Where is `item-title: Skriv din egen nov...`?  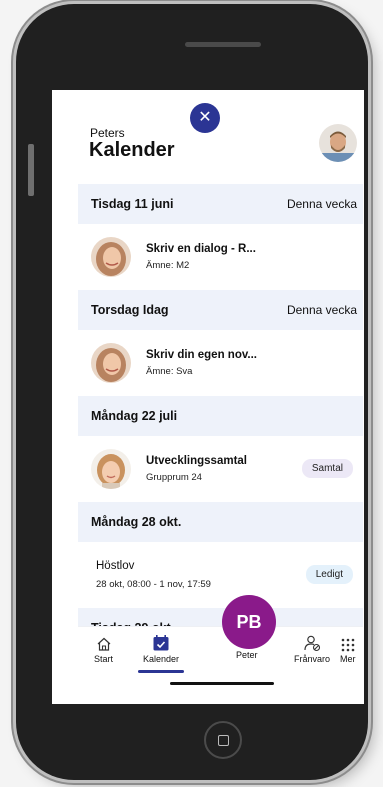
item-title: Skriv din egen nov... is located at coordinates (201, 355).